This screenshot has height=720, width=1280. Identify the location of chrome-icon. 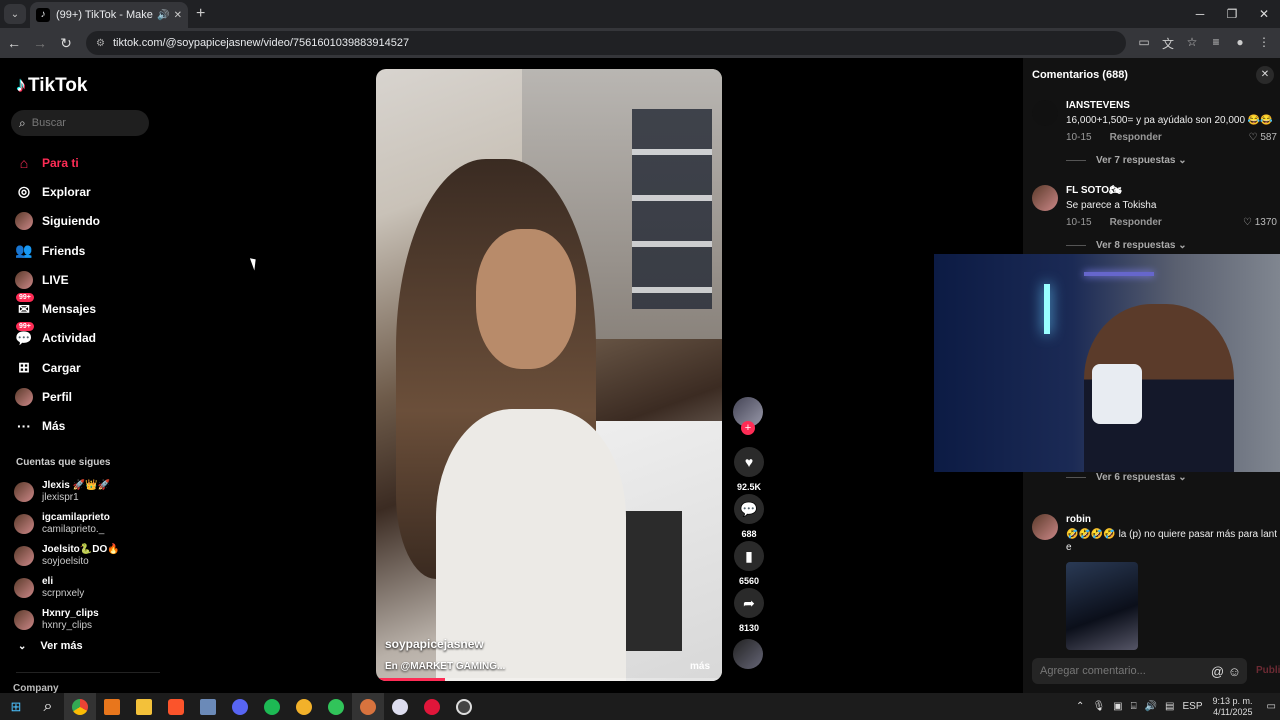
(80, 706).